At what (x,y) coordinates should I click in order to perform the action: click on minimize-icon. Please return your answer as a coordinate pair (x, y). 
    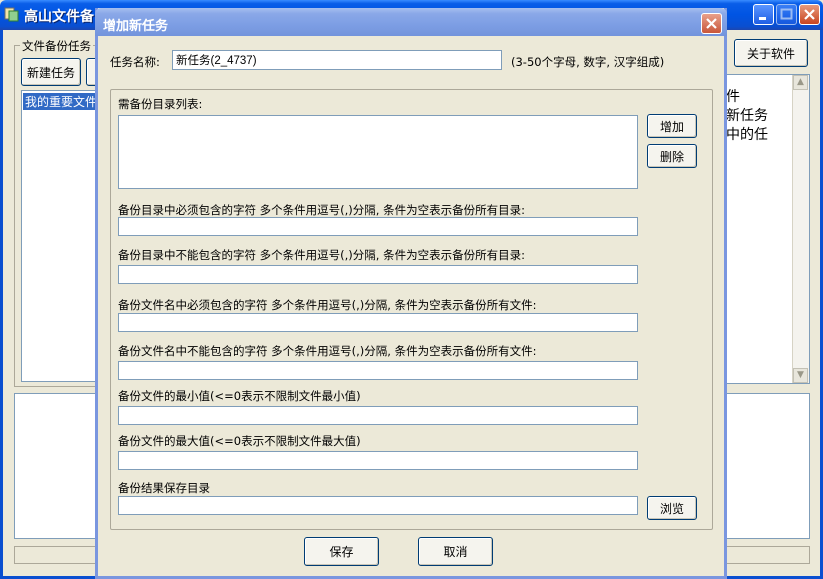
    Looking at the image, I should click on (763, 14).